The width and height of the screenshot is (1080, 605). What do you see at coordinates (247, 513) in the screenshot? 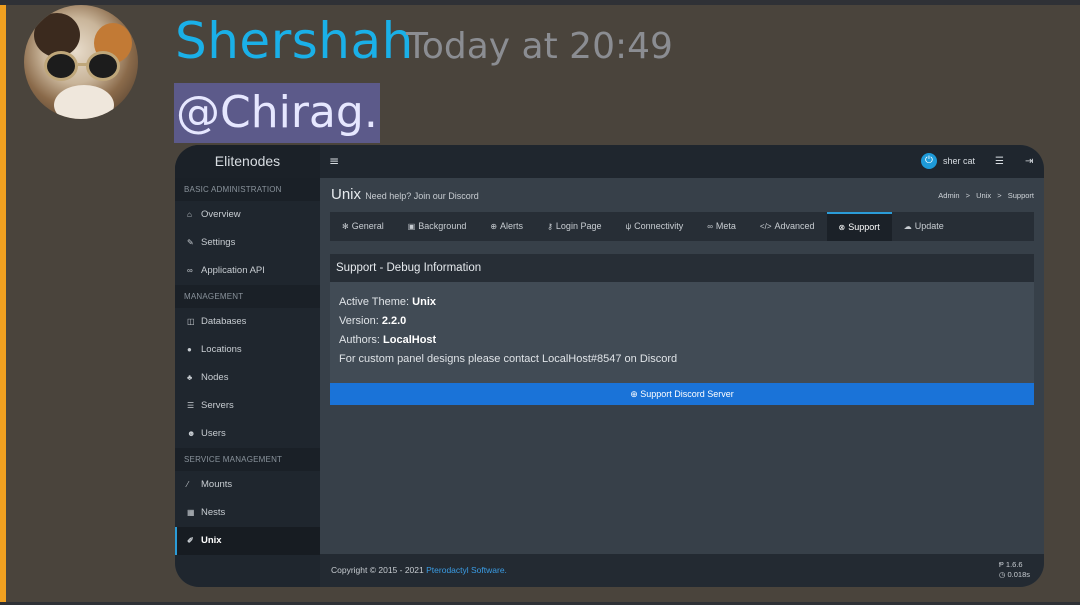
I see `sidebar-item-nests: ▦ Nests` at bounding box center [247, 513].